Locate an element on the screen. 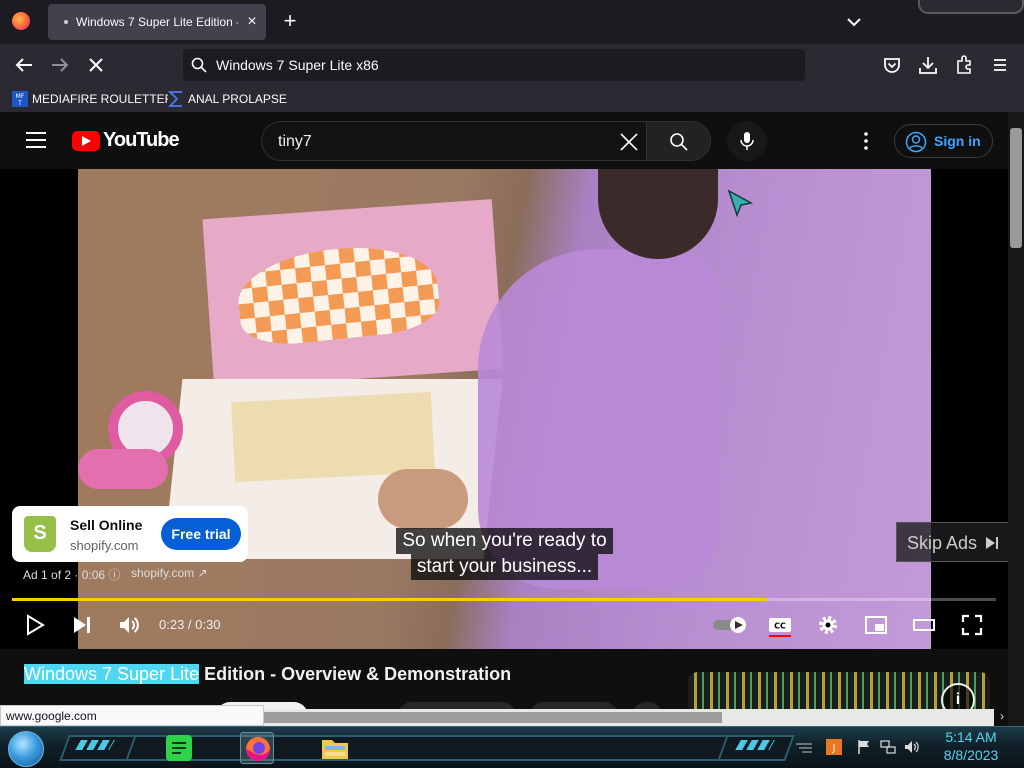 The width and height of the screenshot is (1024, 768). ad-cta-button: Free trial is located at coordinates (201, 534).